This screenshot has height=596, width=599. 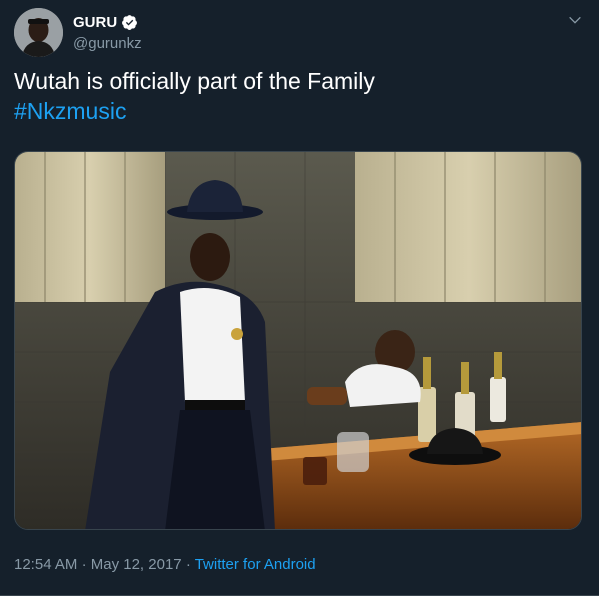 I want to click on user-handle: @gurunkz, so click(x=107, y=43).